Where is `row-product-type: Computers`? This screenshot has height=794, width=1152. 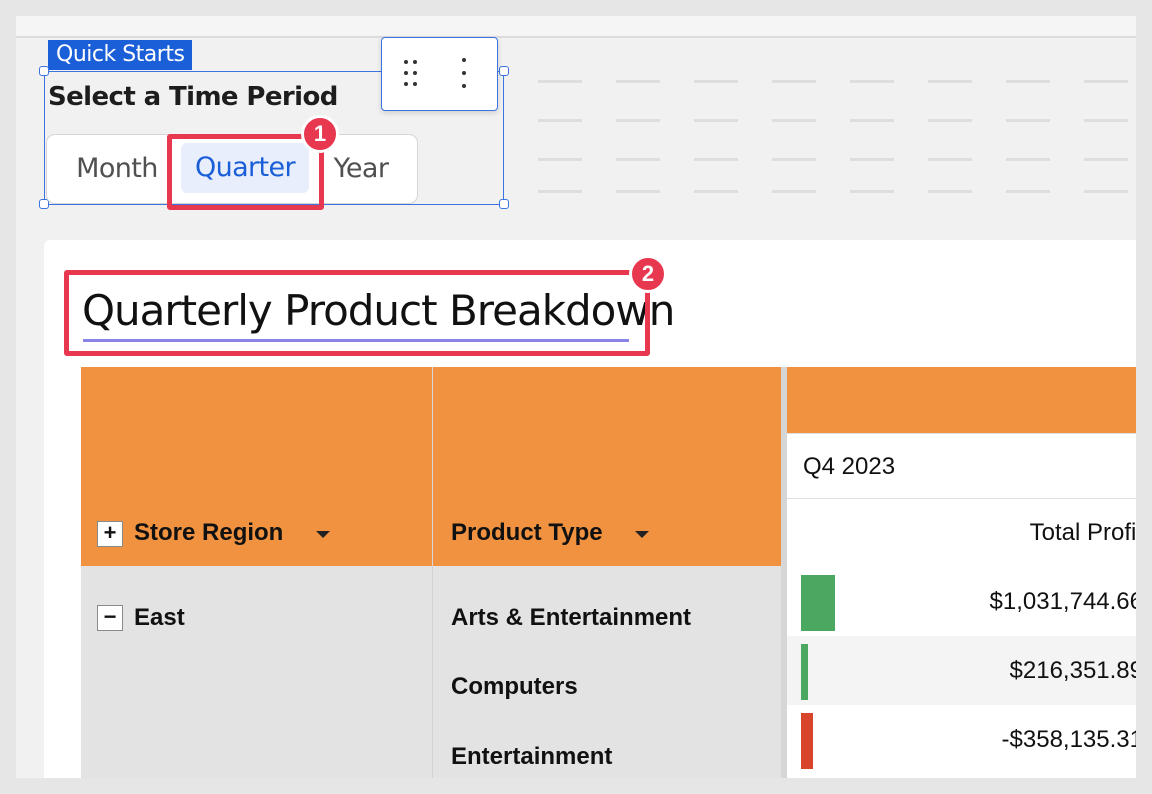 row-product-type: Computers is located at coordinates (514, 687).